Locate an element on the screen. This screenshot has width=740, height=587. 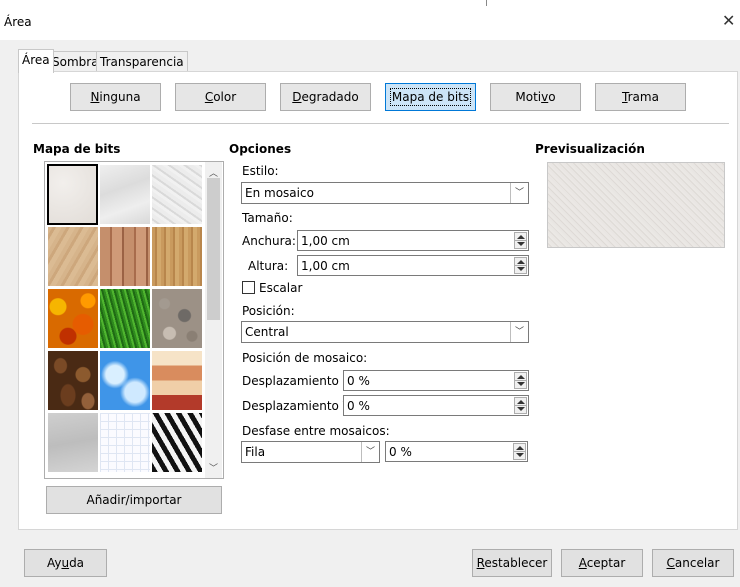
window-title: Área is located at coordinates (18, 22).